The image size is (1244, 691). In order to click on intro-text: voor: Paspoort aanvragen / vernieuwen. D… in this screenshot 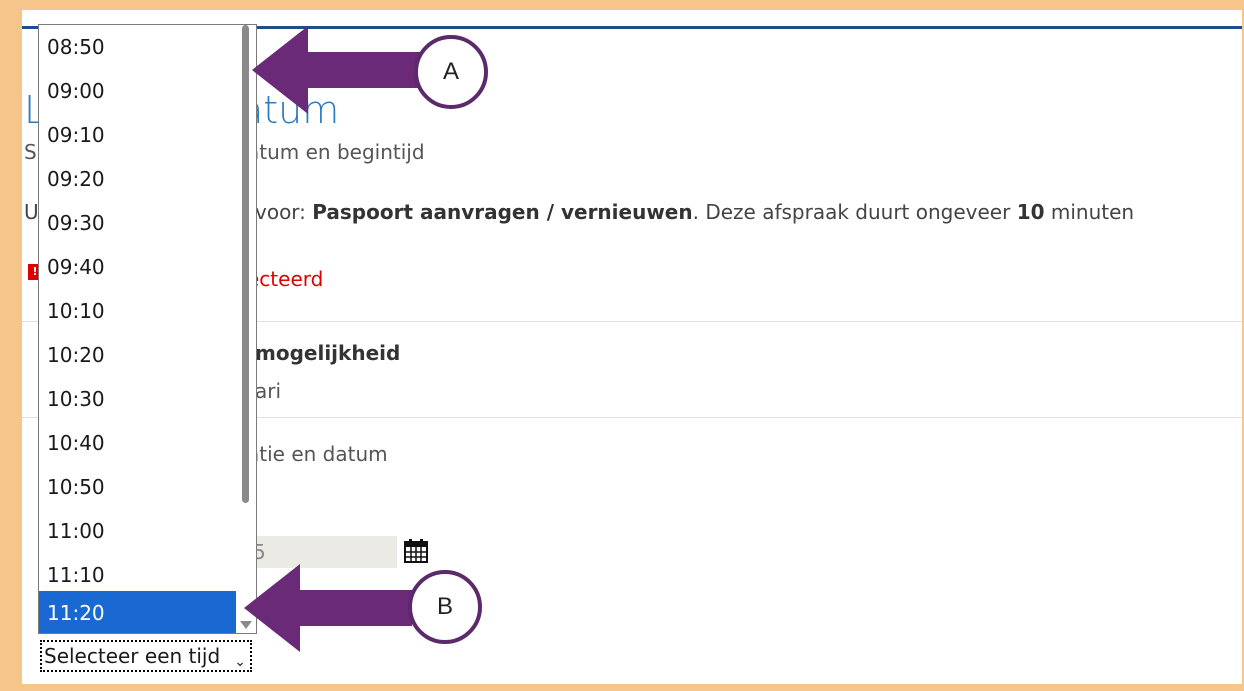, I will do `click(694, 212)`.